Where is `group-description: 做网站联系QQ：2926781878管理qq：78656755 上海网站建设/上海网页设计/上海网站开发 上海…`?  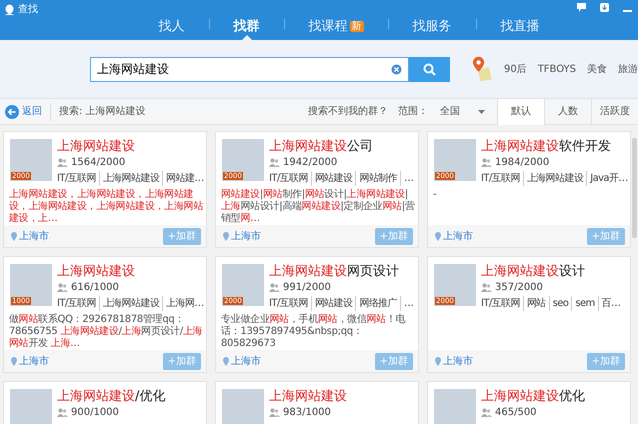
group-description: 做网站联系QQ：2926781878管理qq：78656755 上海网站建设/上海网页设计/上海网站开发 上海… is located at coordinates (106, 332).